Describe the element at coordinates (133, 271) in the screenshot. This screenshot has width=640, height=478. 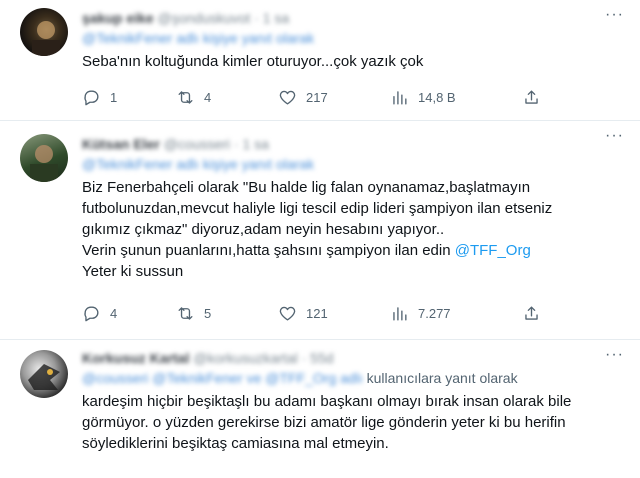
I see `tweet-text-after: Yeter ki sussun` at that location.